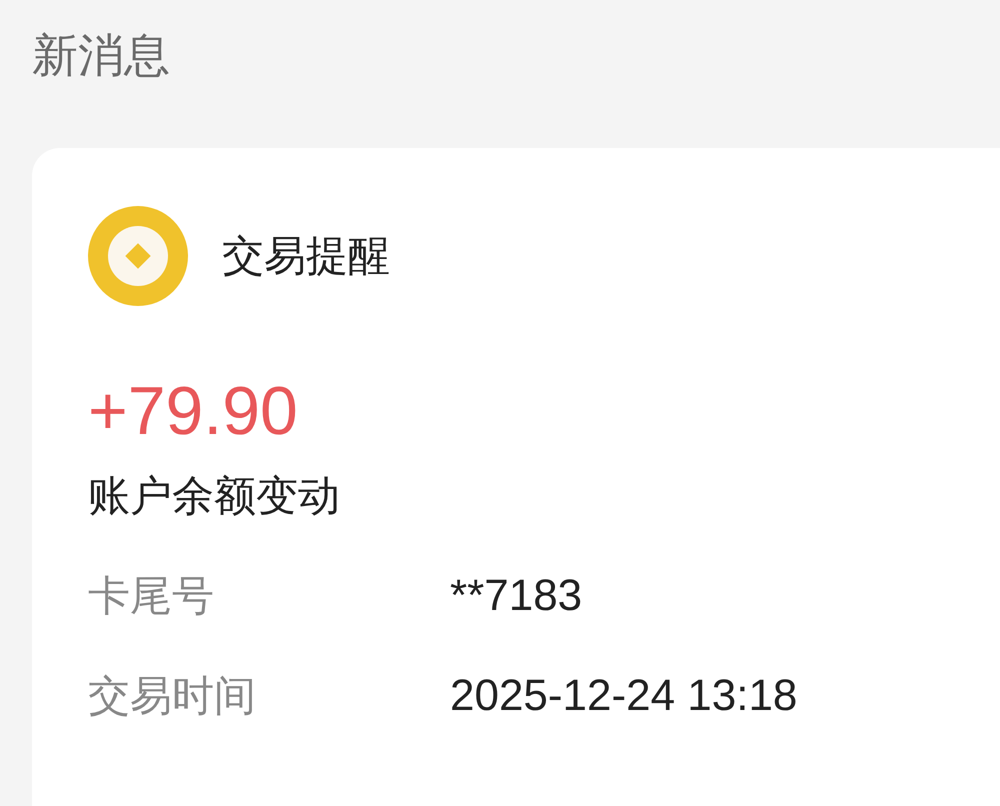 The height and width of the screenshot is (806, 1000). I want to click on field-label: 卡尾号, so click(151, 596).